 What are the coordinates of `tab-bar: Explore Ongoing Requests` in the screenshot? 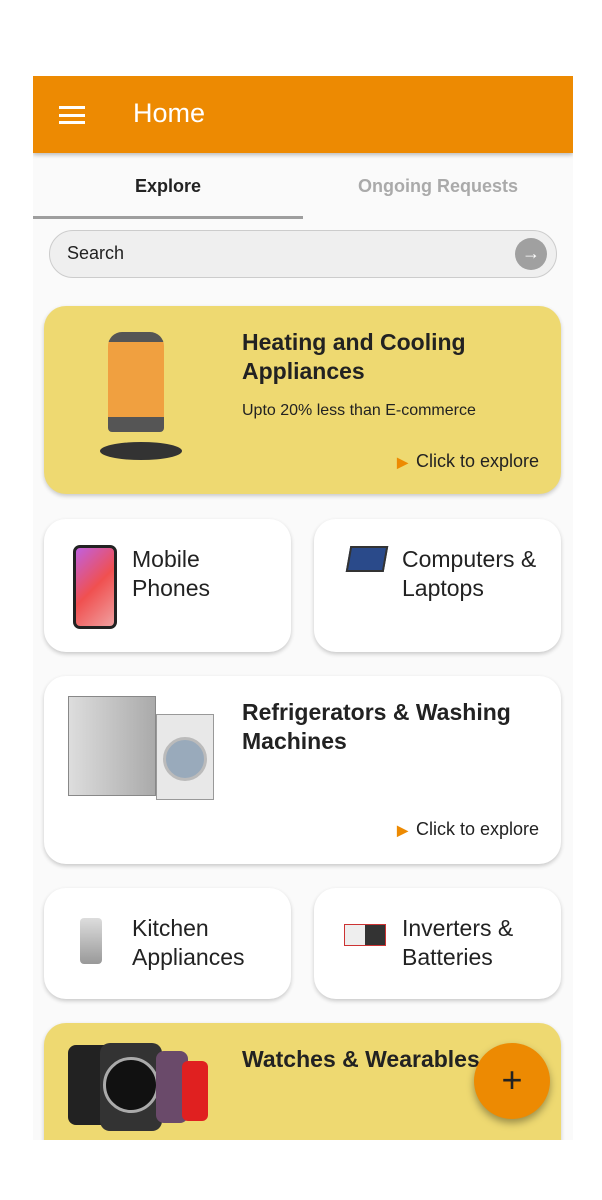 It's located at (303, 186).